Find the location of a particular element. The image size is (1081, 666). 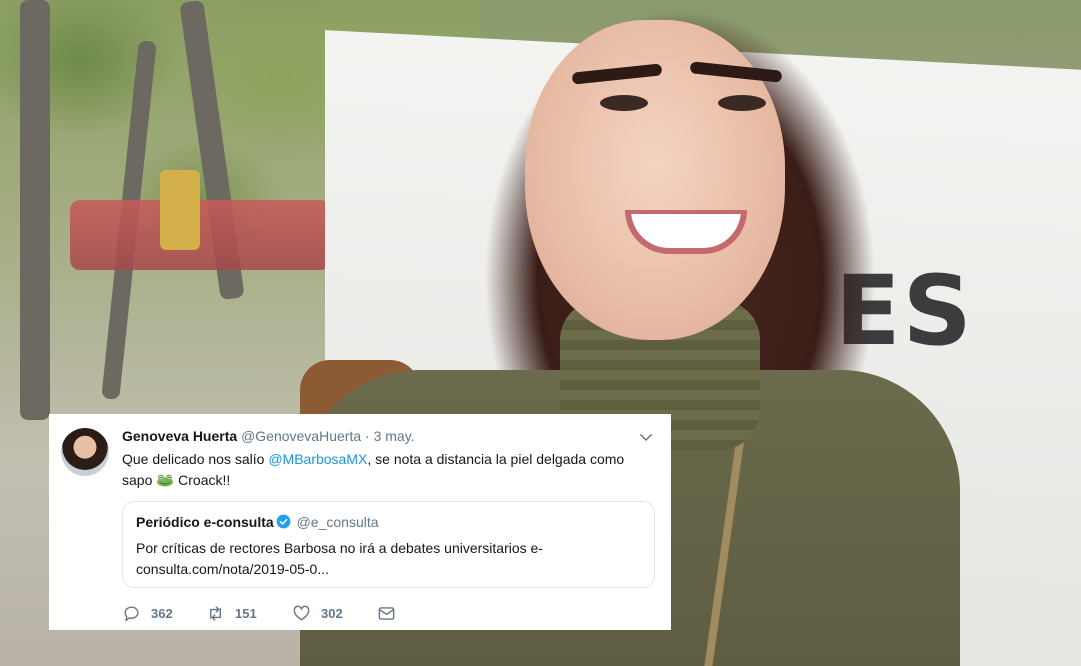

reply-count: 362 is located at coordinates (162, 613).